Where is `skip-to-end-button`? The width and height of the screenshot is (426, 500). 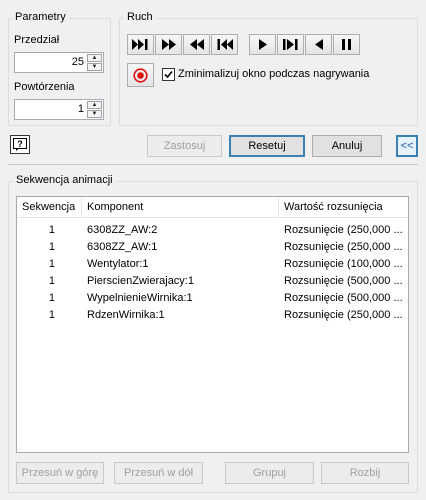 skip-to-end-button is located at coordinates (140, 44).